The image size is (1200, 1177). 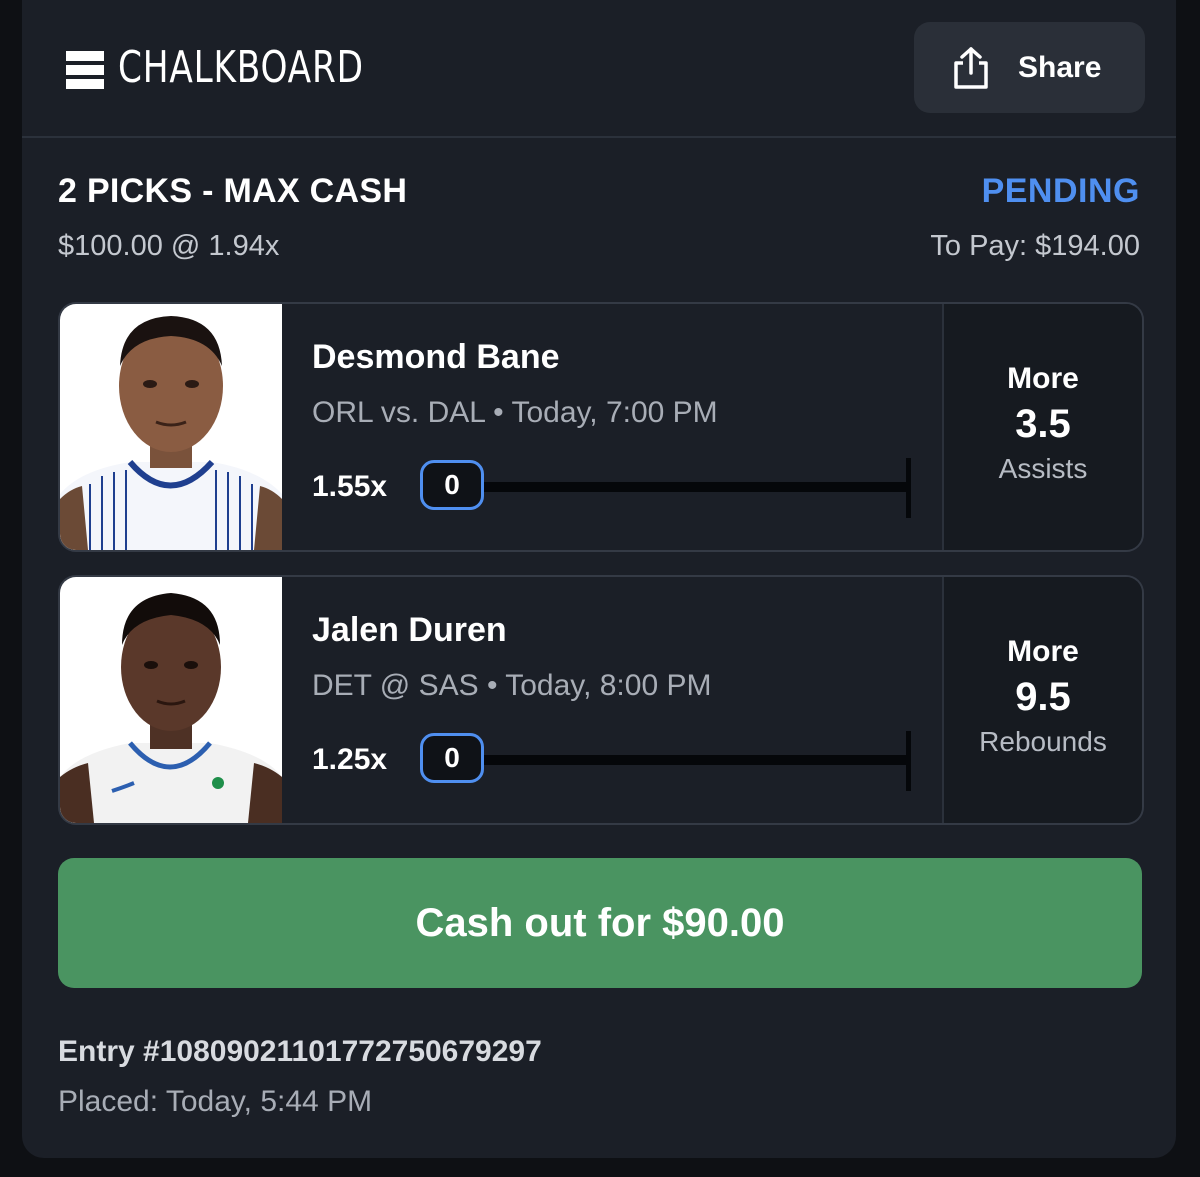 I want to click on stake-text: $100.00 @ 1.94x, so click(x=169, y=246).